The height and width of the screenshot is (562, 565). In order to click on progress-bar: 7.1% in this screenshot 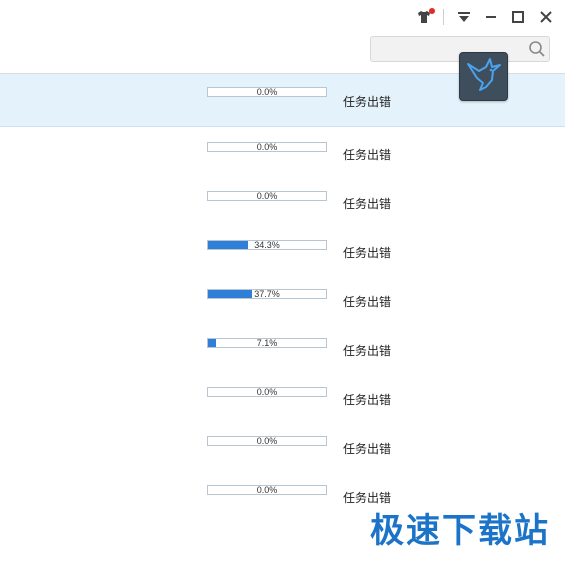, I will do `click(267, 343)`.